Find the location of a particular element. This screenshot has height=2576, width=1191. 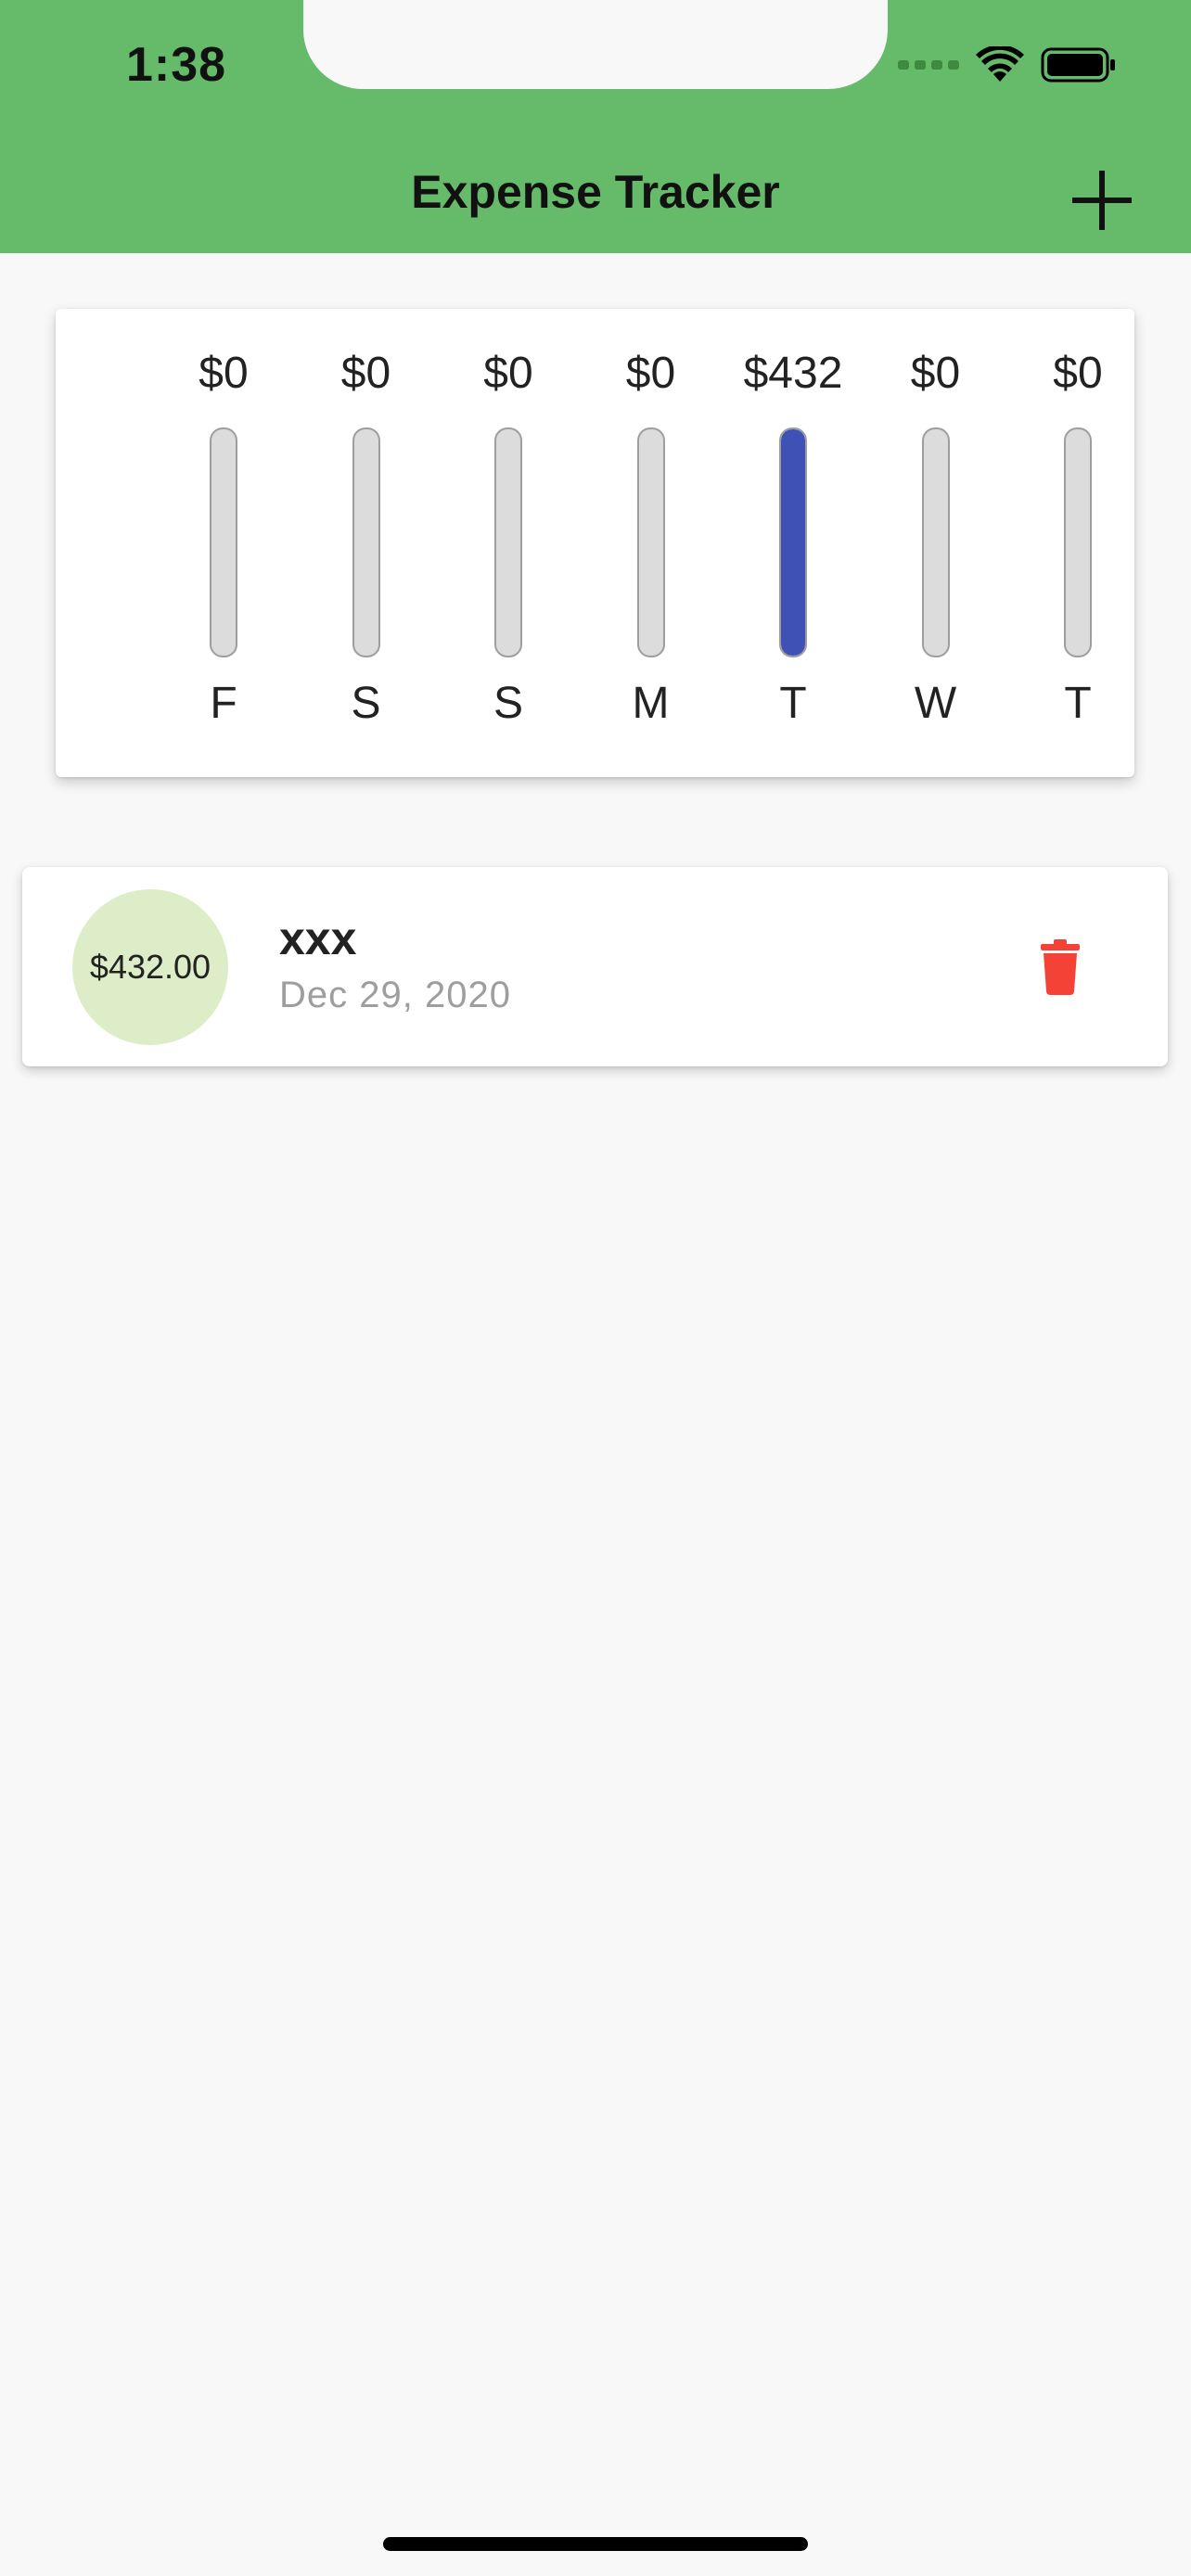

chart-bar-column: $432 T is located at coordinates (793, 543).